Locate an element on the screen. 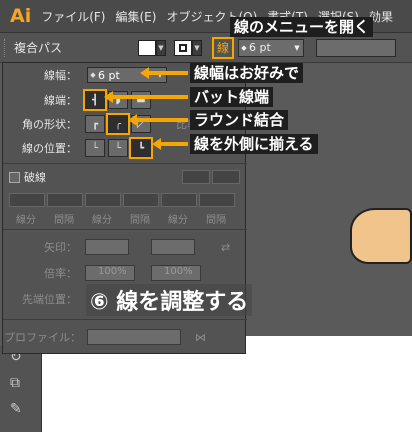 The width and height of the screenshot is (412, 432). corner-label: 角の形状： is located at coordinates (49, 124).